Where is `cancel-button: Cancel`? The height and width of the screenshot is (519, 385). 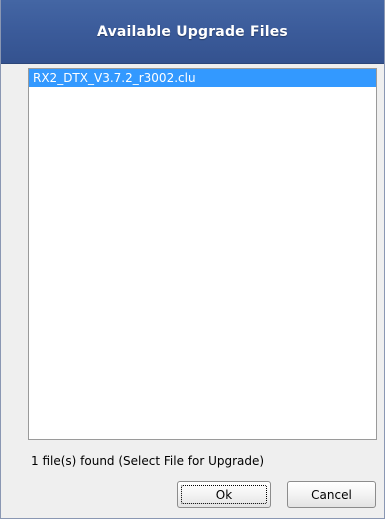
cancel-button: Cancel is located at coordinates (331, 494).